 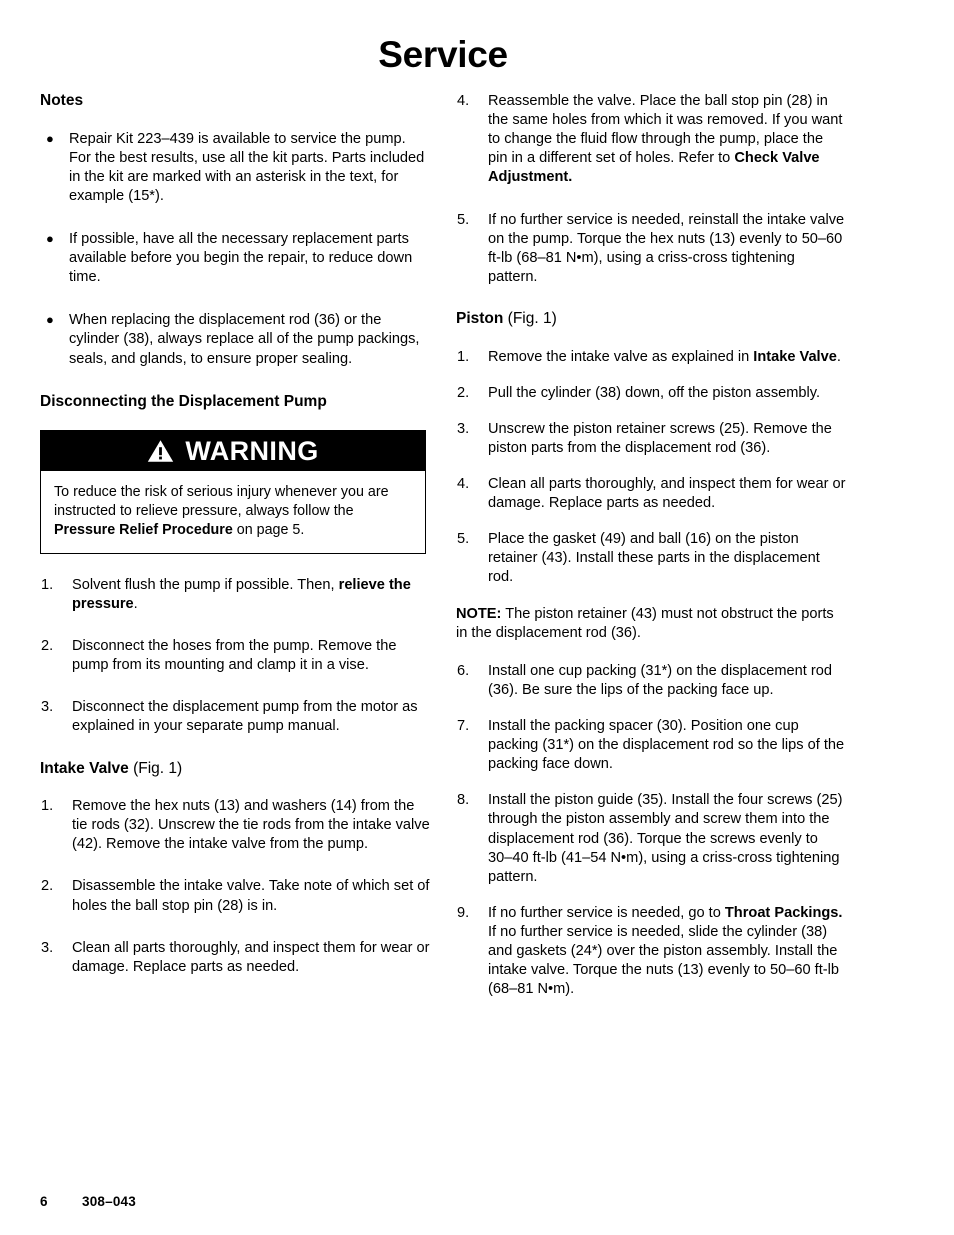 I want to click on piston-heading: Piston (Fig. 1), so click(x=651, y=319).